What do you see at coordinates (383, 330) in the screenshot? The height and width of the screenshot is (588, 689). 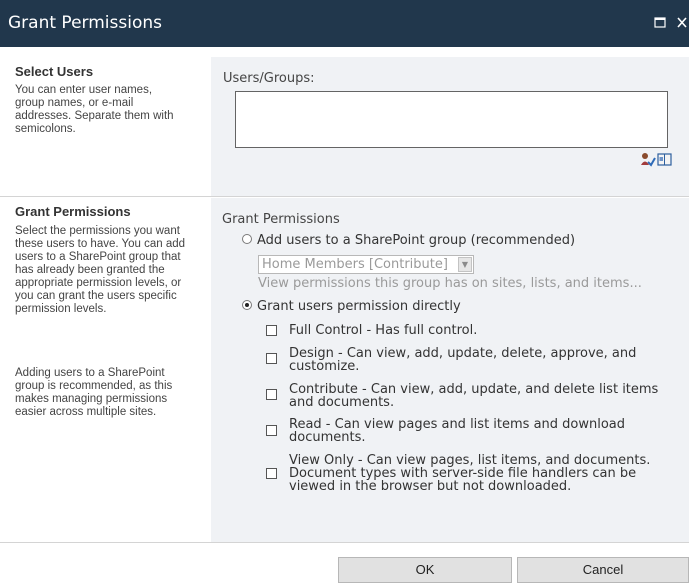 I see `permission-label-full-control: Full Control - Has full control.` at bounding box center [383, 330].